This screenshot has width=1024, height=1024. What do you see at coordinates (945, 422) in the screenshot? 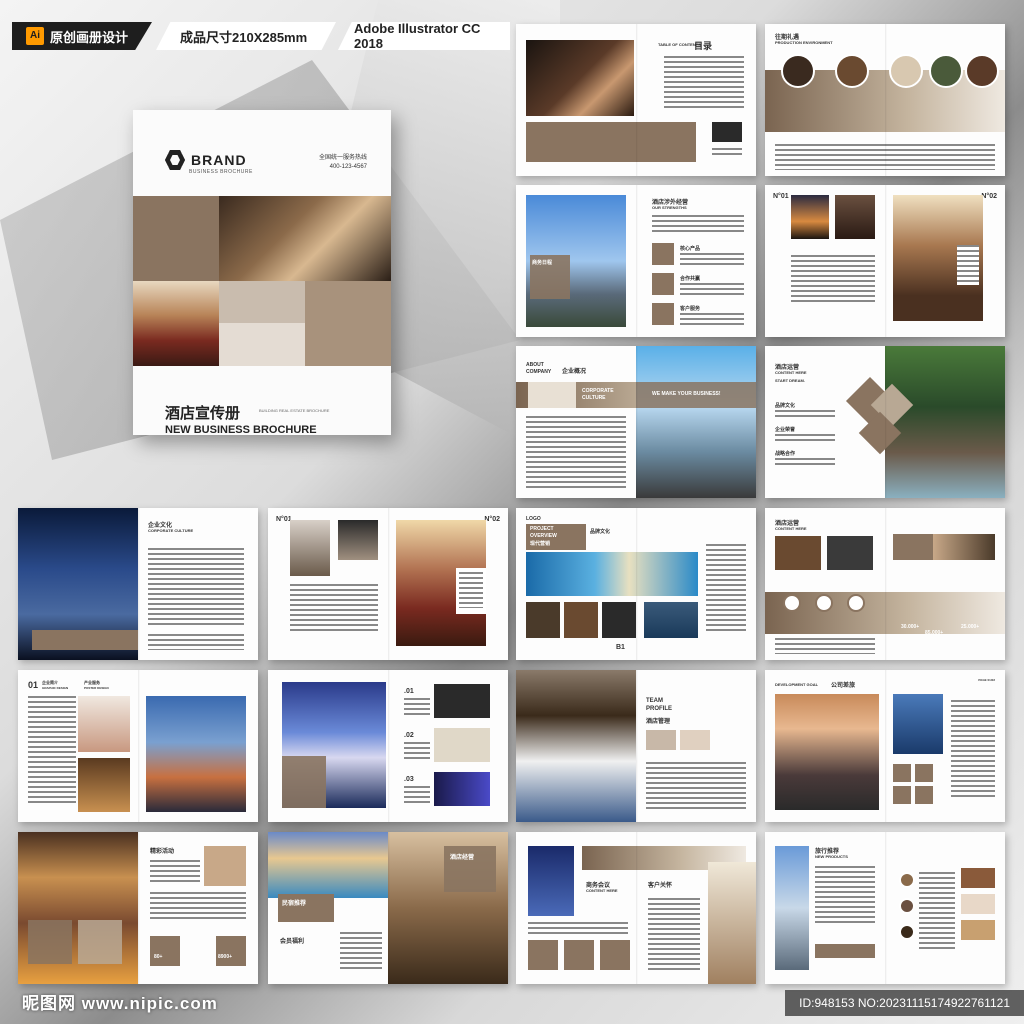
I see `garden-photo` at bounding box center [945, 422].